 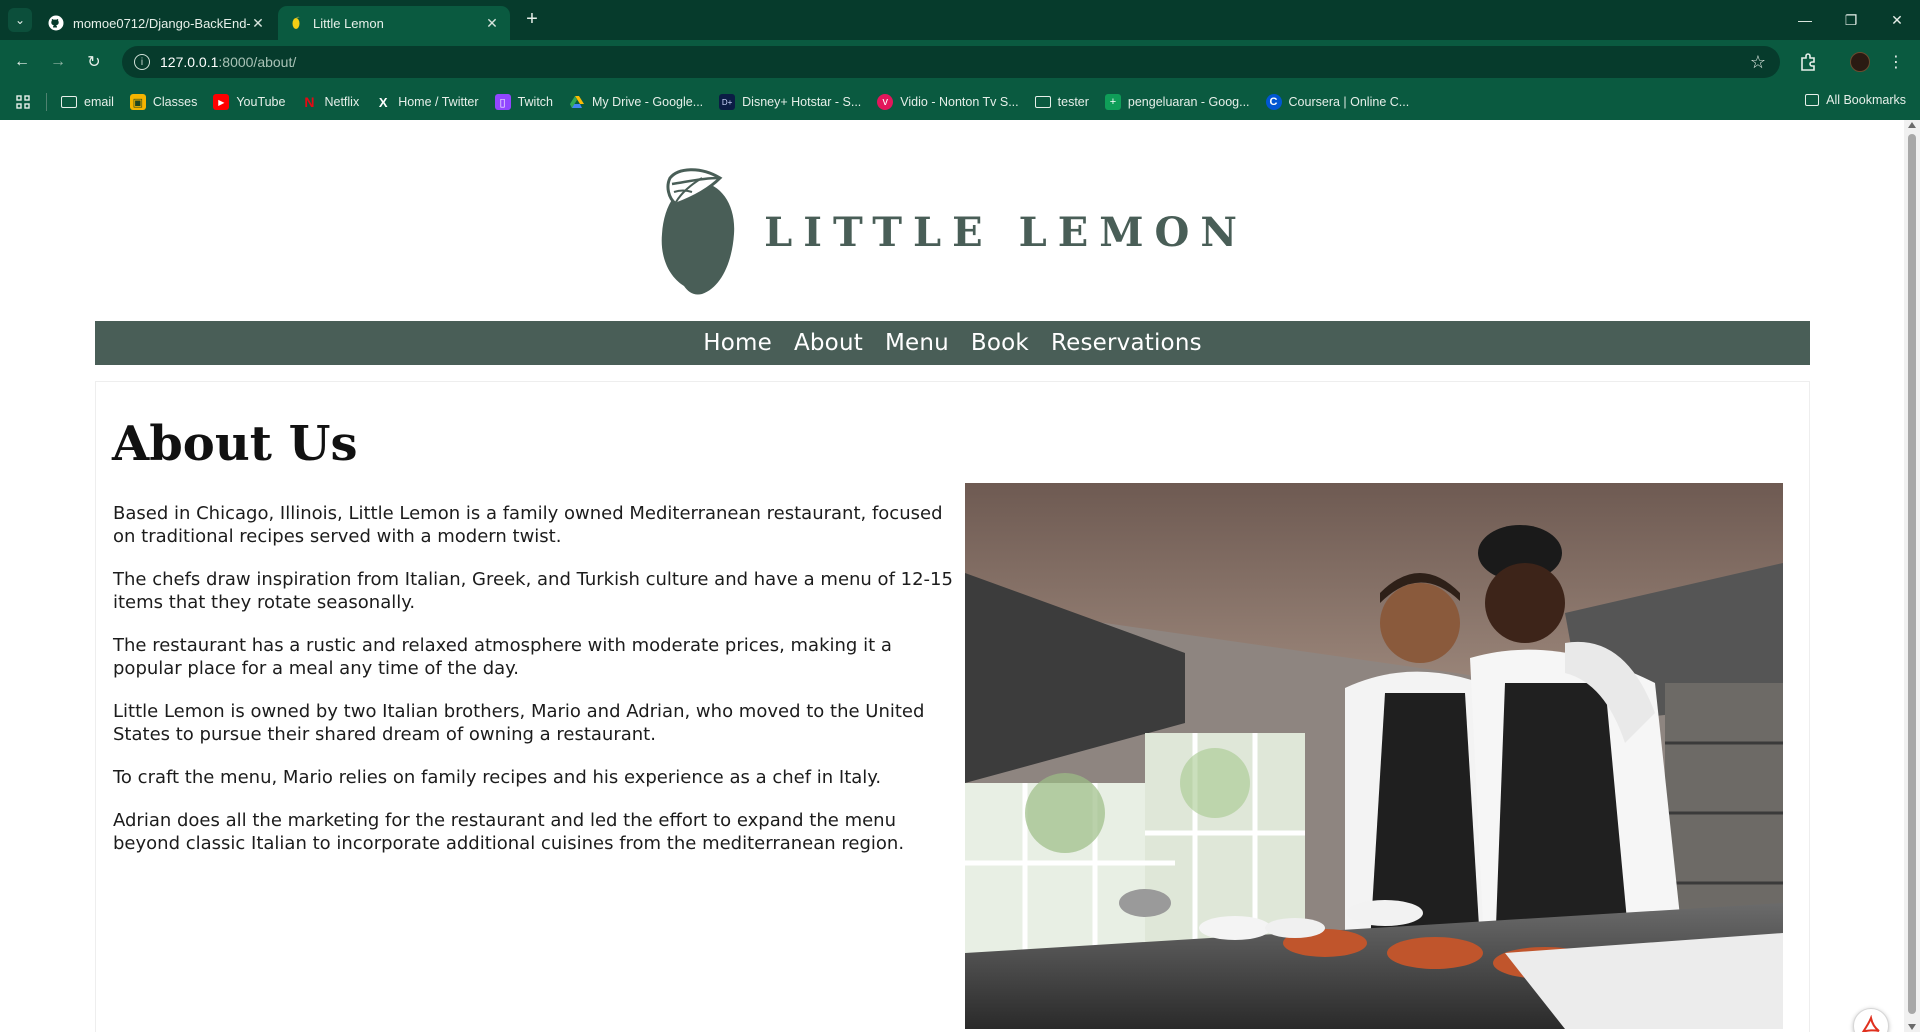 What do you see at coordinates (532, 20) in the screenshot?
I see `new-tab-button: +` at bounding box center [532, 20].